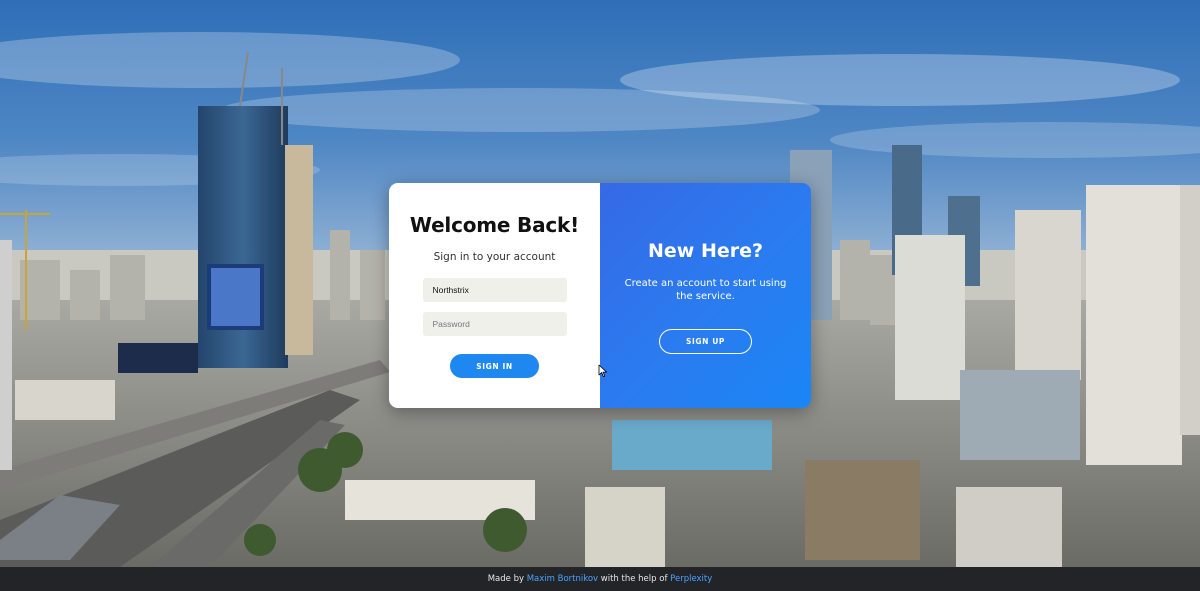 Image resolution: width=1200 pixels, height=591 pixels. I want to click on author-link: Maxim Bortnikov, so click(562, 579).